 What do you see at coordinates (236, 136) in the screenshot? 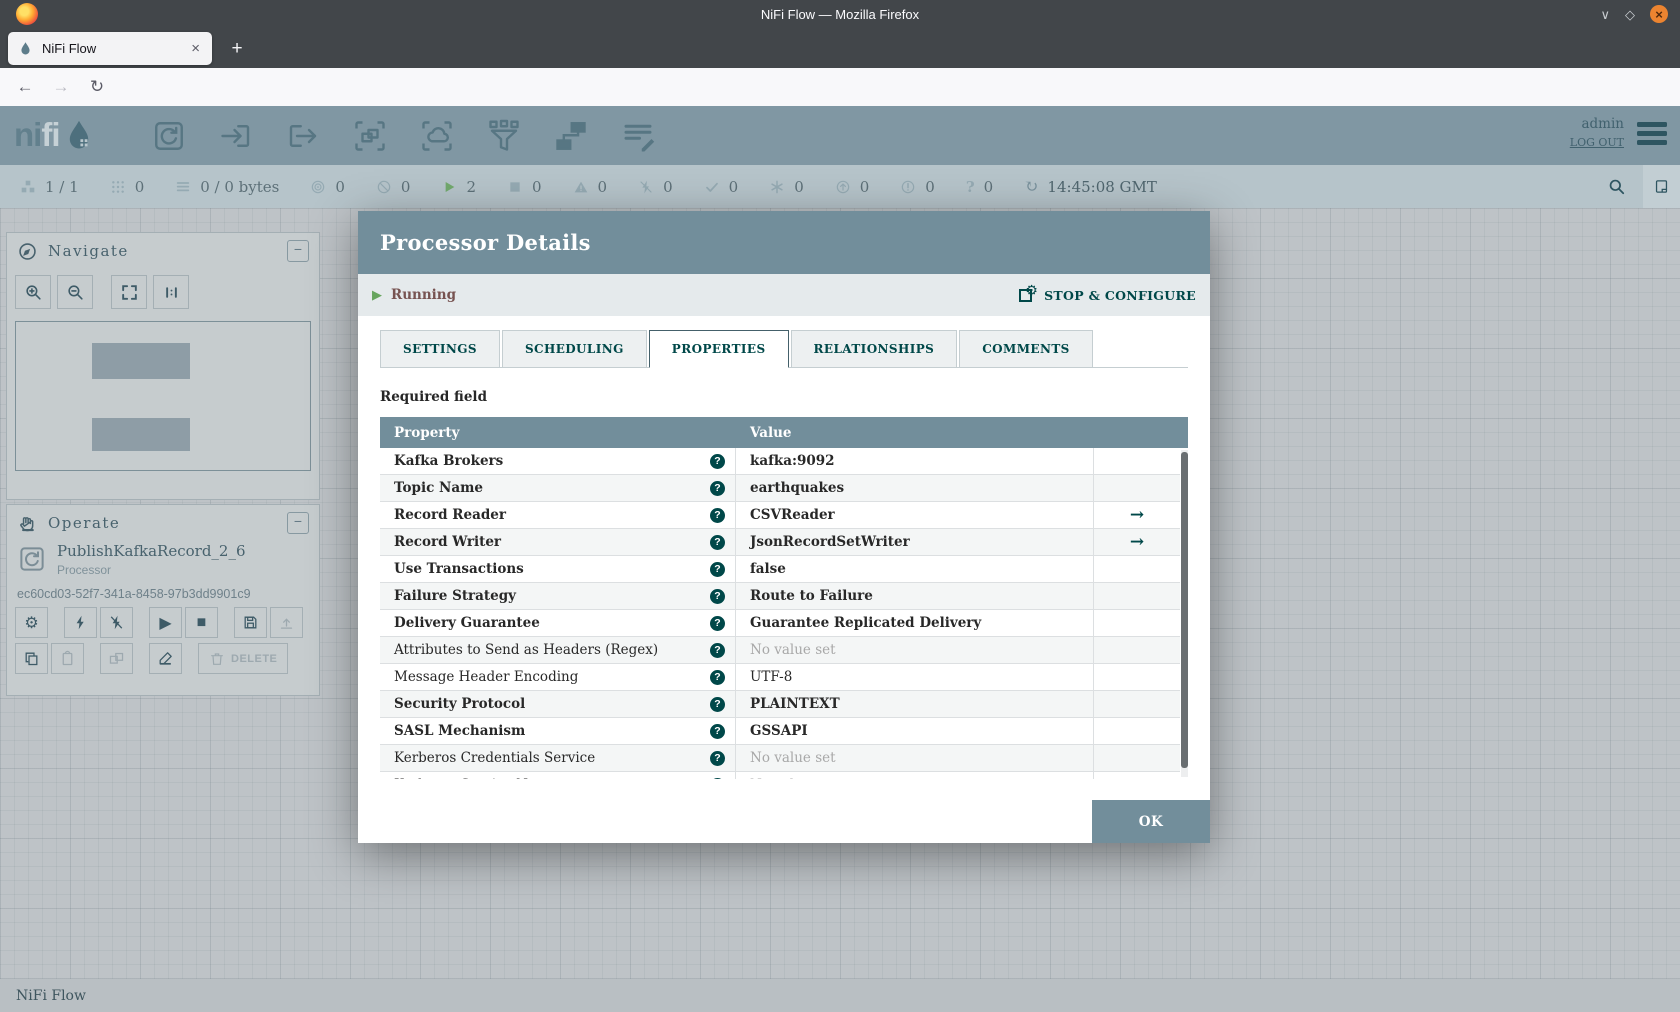
I see `drag-input-port-icon` at bounding box center [236, 136].